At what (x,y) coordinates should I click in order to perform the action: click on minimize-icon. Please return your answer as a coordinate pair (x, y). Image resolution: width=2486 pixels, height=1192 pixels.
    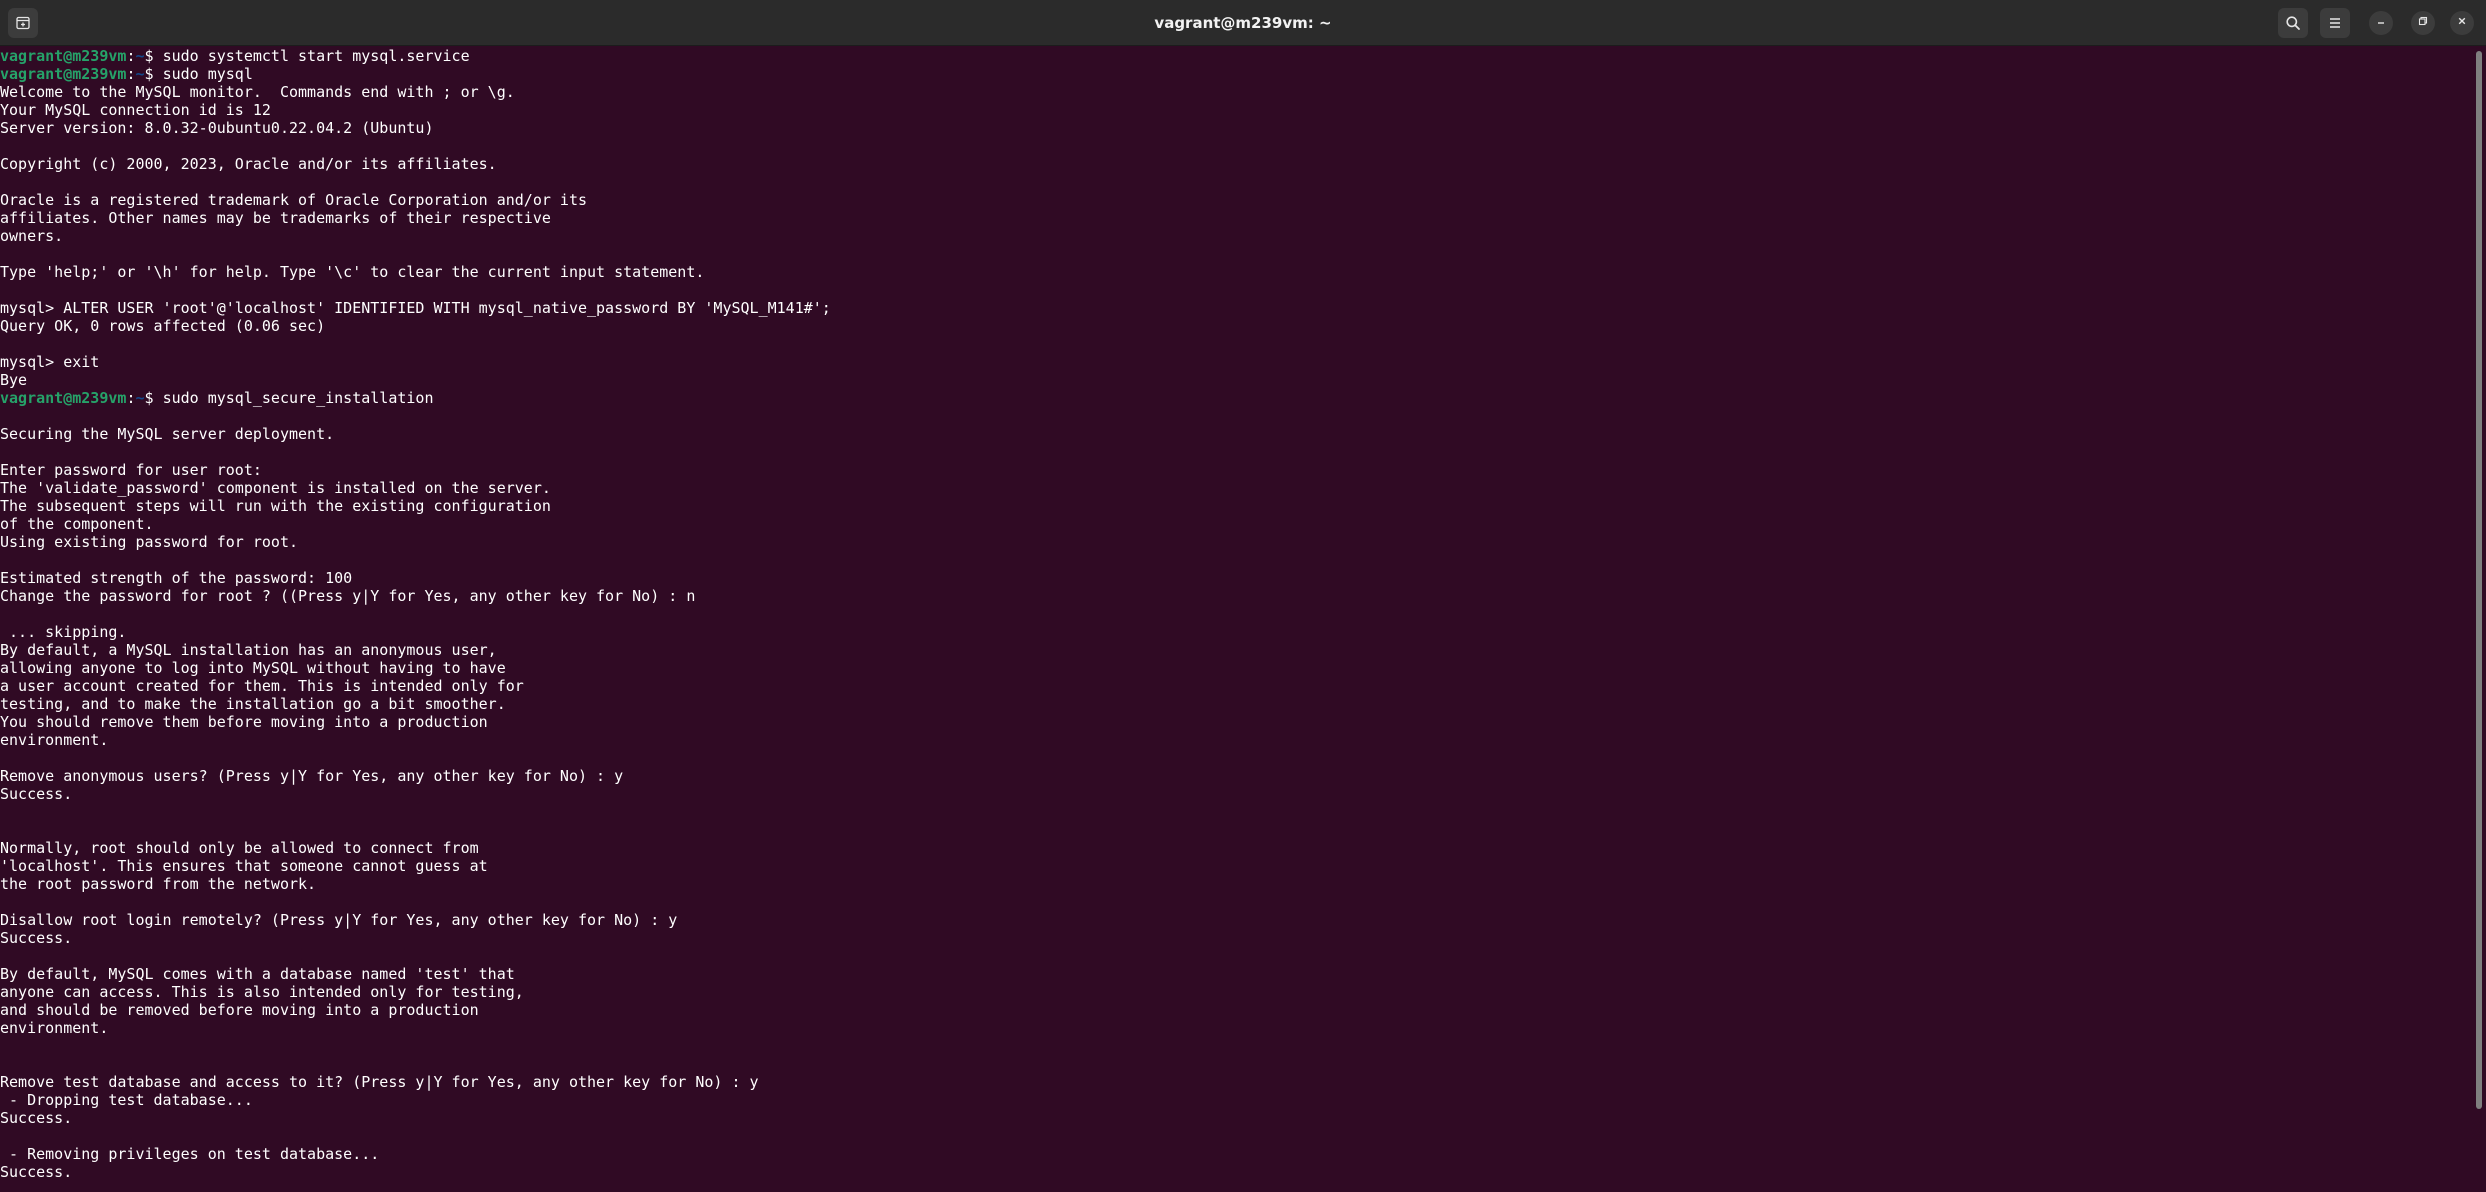
    Looking at the image, I should click on (2381, 23).